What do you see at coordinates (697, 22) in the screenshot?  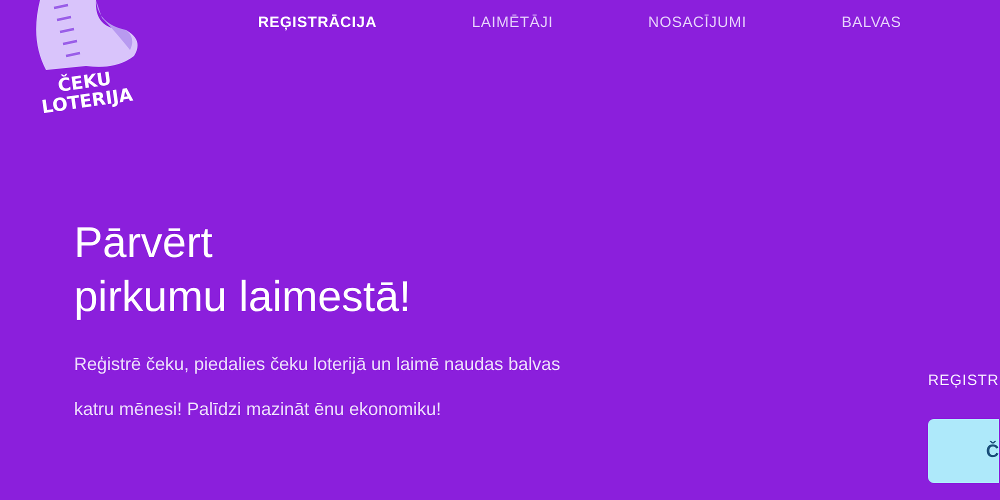 I see `nav-link: NOSACĪJUMI` at bounding box center [697, 22].